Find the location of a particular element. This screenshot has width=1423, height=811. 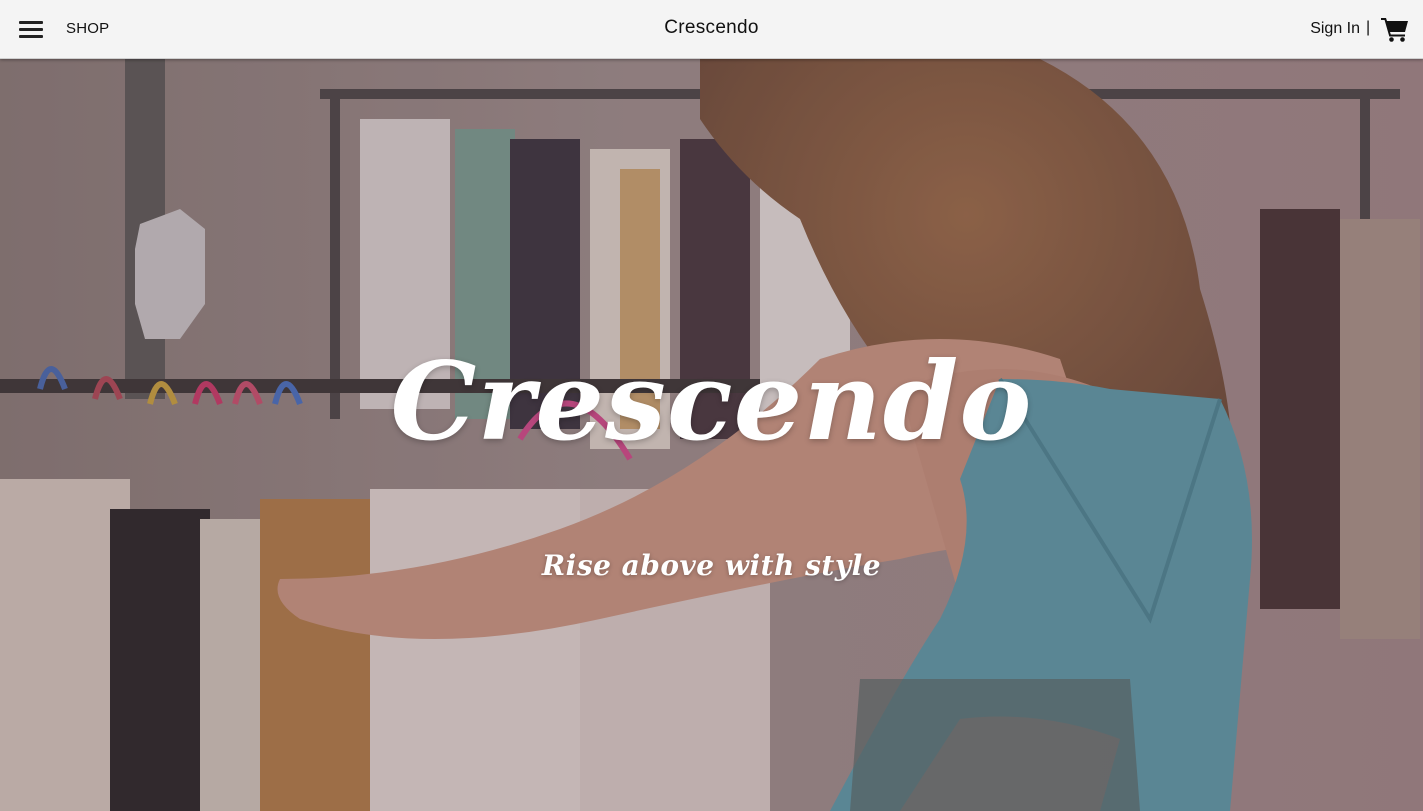

brand-logo-link: Crescendo is located at coordinates (711, 27).